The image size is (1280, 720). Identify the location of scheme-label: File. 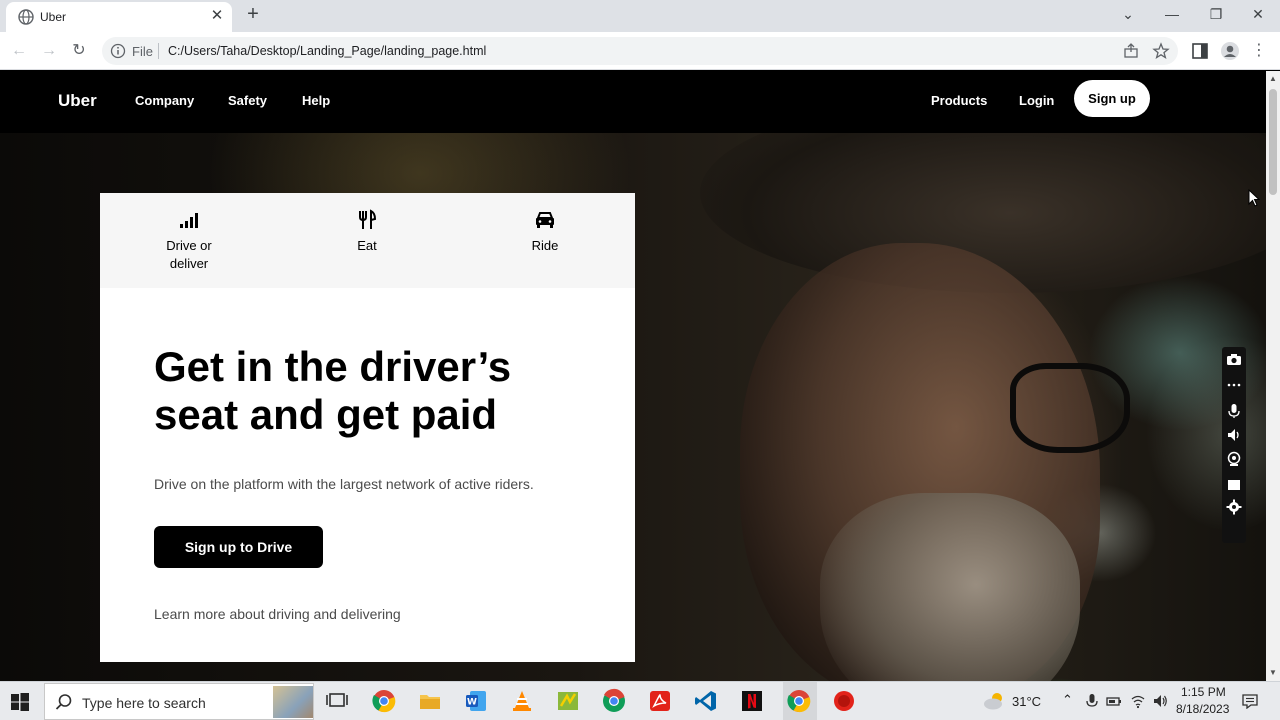
(142, 51).